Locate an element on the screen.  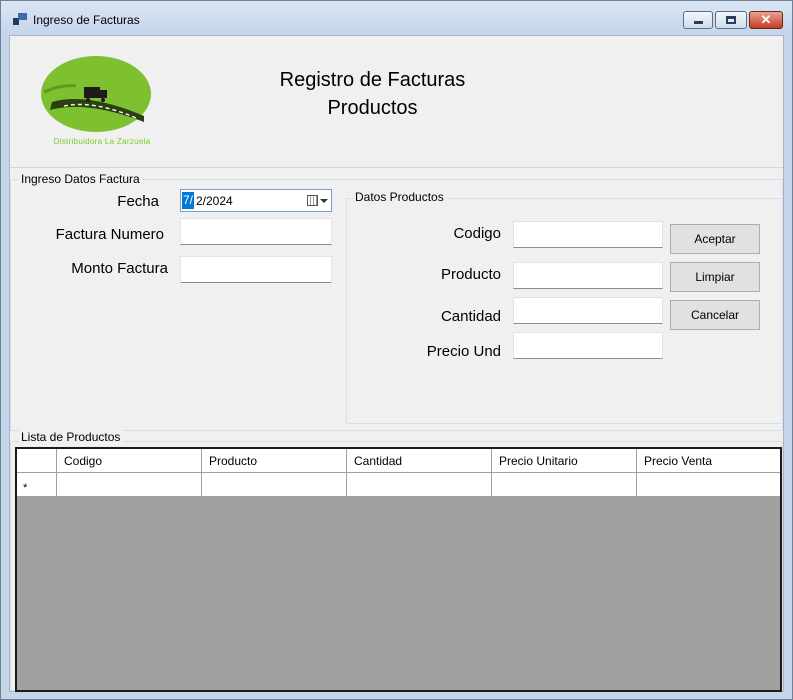
monto-factura-field is located at coordinates (256, 269).